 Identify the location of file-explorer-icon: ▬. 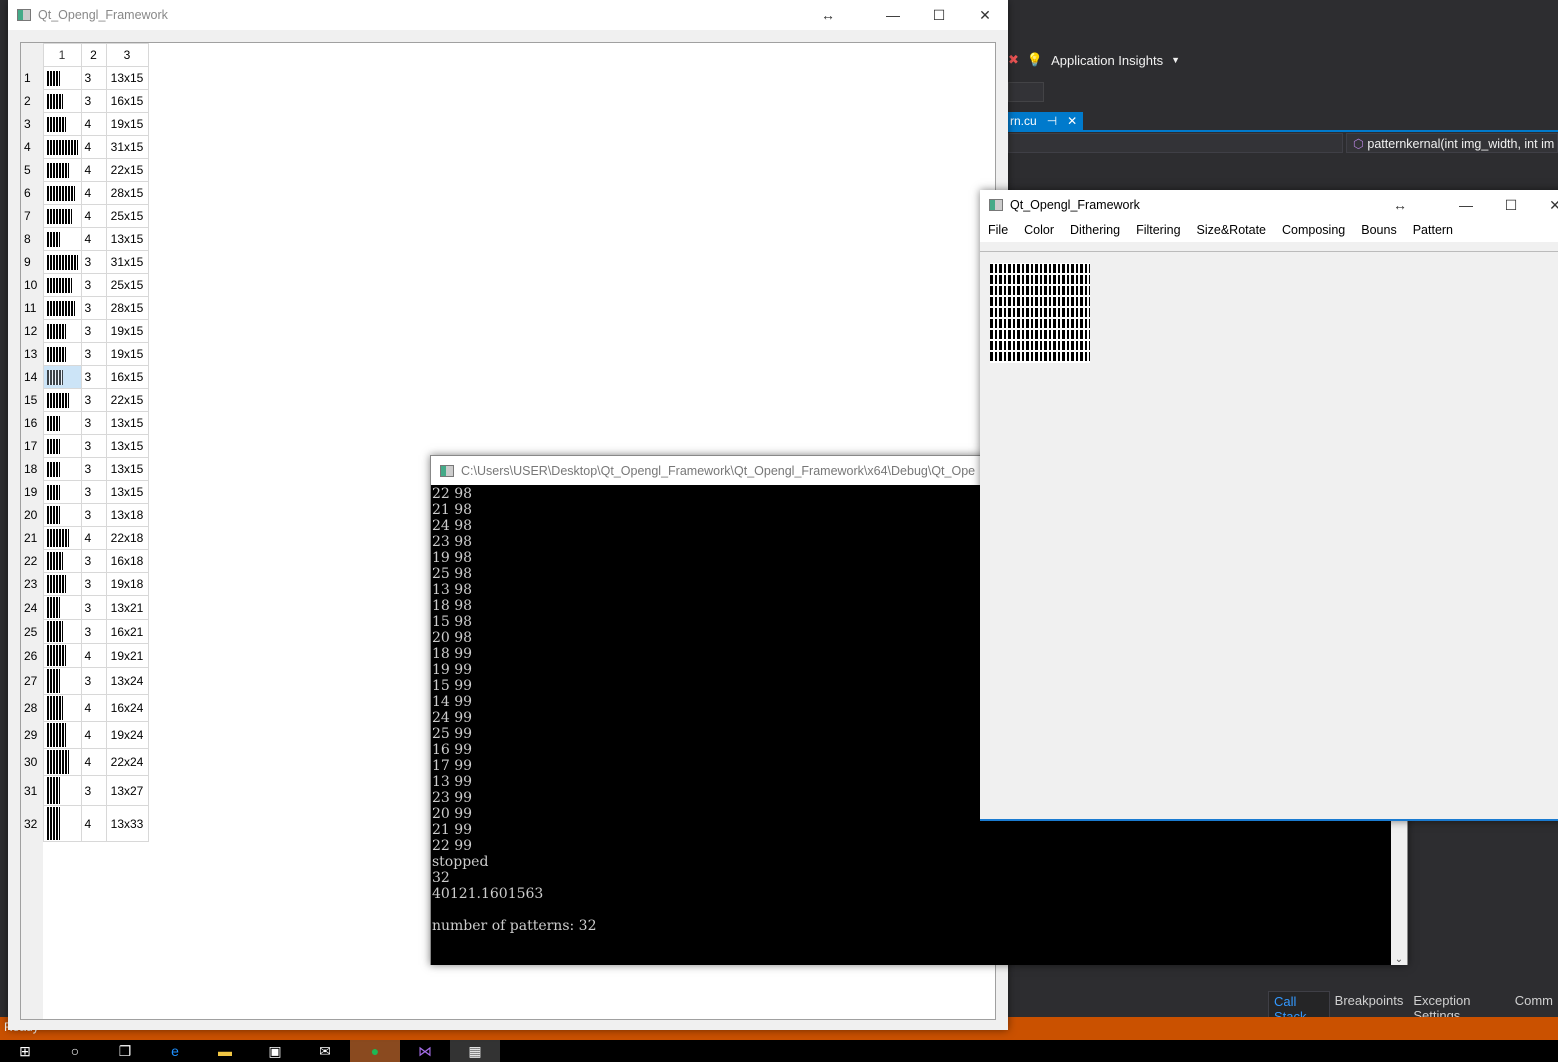
(225, 1051).